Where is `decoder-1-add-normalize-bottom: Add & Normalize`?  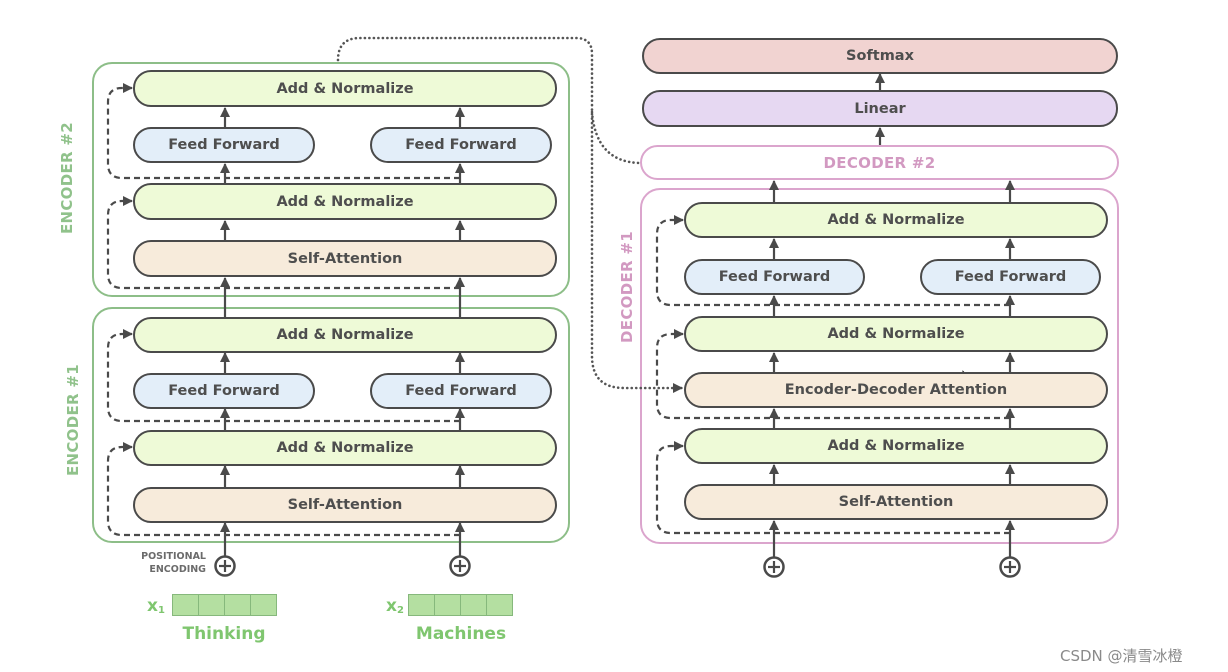
decoder-1-add-normalize-bottom: Add & Normalize is located at coordinates (896, 446).